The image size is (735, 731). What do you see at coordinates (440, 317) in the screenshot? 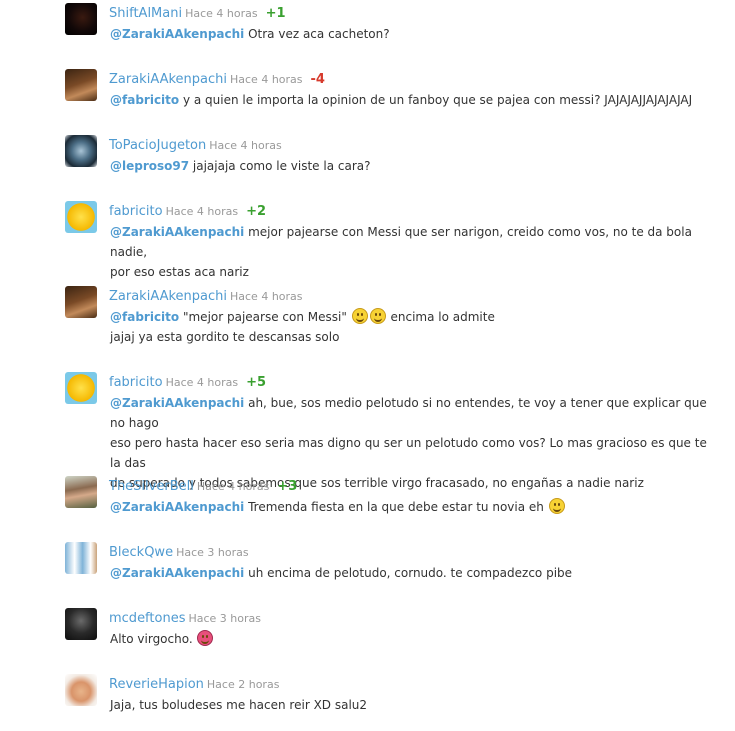
I see `comment-text: encima lo admite` at bounding box center [440, 317].